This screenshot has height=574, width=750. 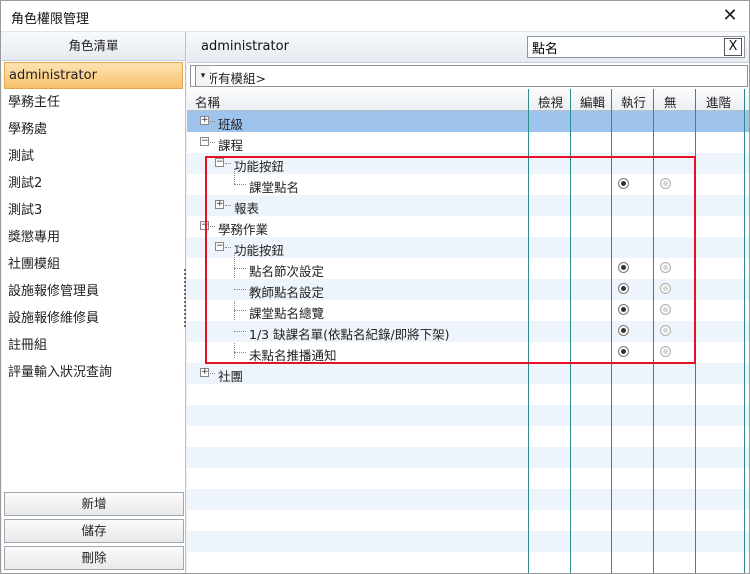 What do you see at coordinates (93, 345) in the screenshot?
I see `role-item: 註冊組` at bounding box center [93, 345].